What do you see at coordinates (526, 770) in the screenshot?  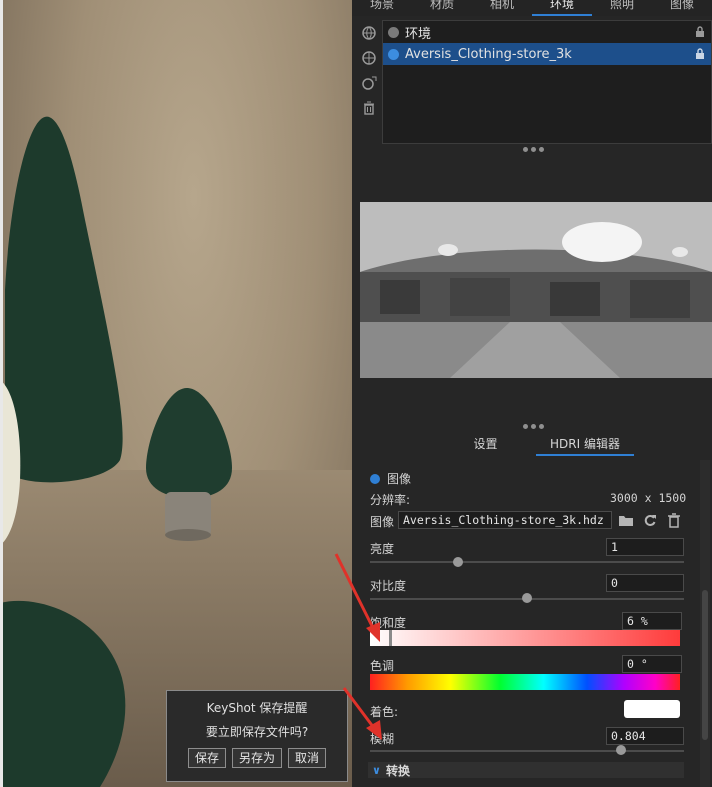 I see `transform-section-header: ∨ 转换` at bounding box center [526, 770].